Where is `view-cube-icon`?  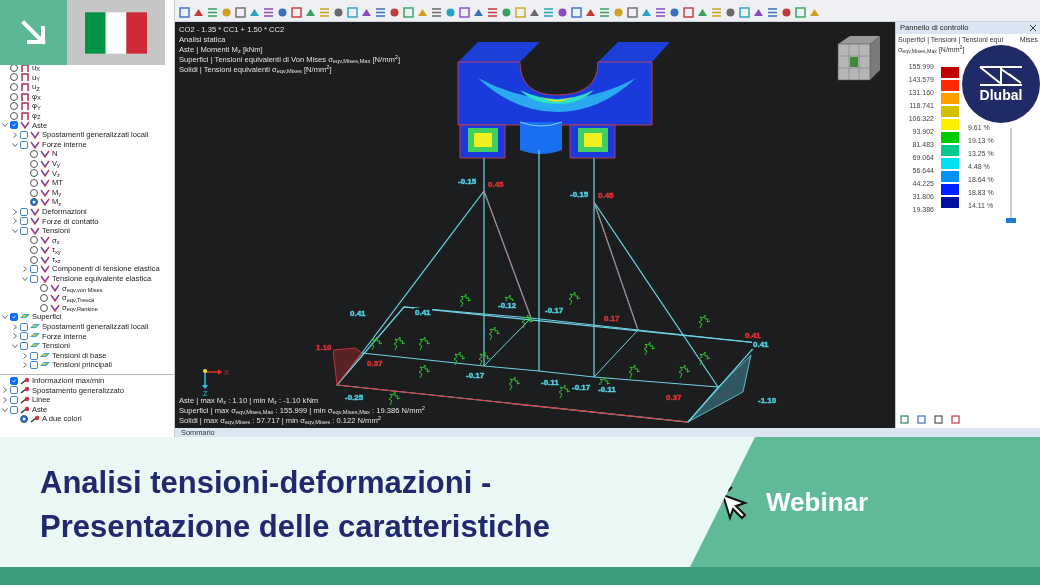
view-cube-icon is located at coordinates (858, 58).